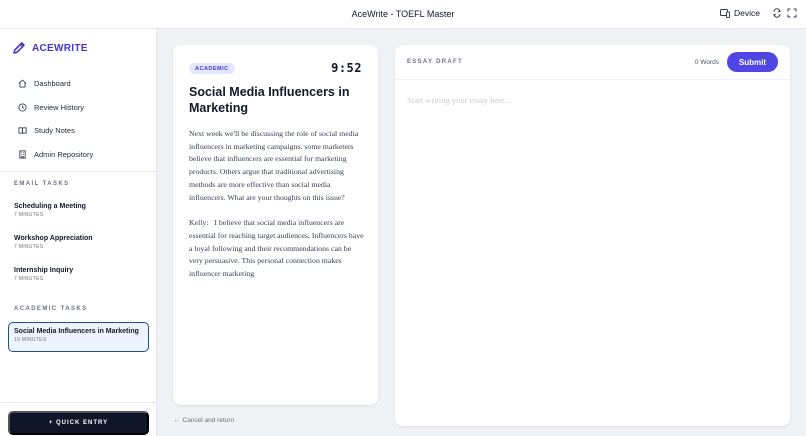 This screenshot has width=806, height=436. I want to click on word-count: 0 Words, so click(706, 62).